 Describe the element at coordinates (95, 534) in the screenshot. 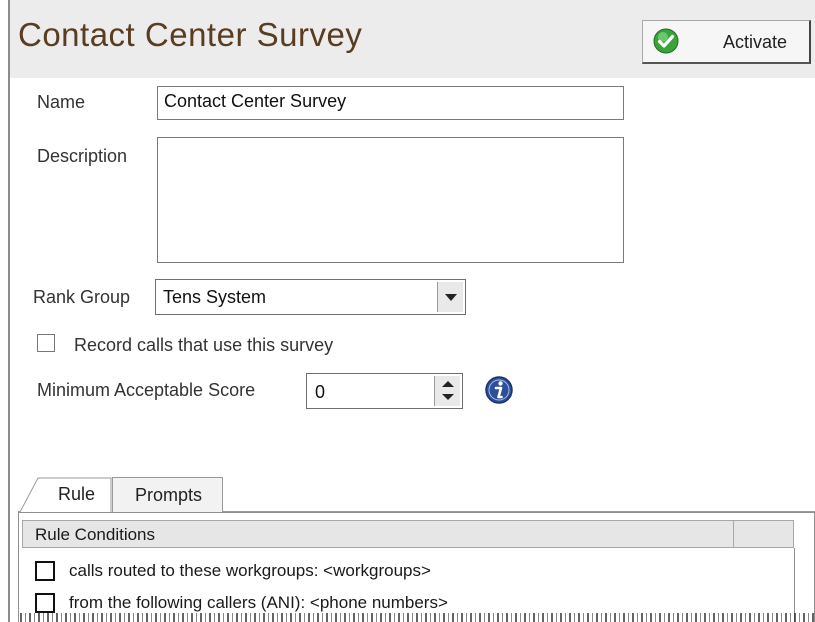

I see `rule-conditions-title: Rule Conditions` at that location.